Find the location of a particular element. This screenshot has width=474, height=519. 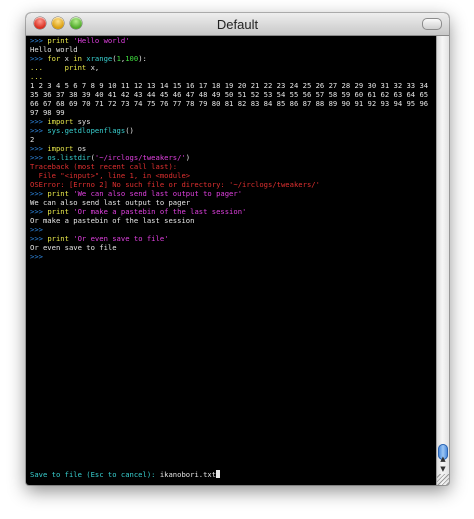

terminal-token: Or make a pastebin of the last session is located at coordinates (112, 220).